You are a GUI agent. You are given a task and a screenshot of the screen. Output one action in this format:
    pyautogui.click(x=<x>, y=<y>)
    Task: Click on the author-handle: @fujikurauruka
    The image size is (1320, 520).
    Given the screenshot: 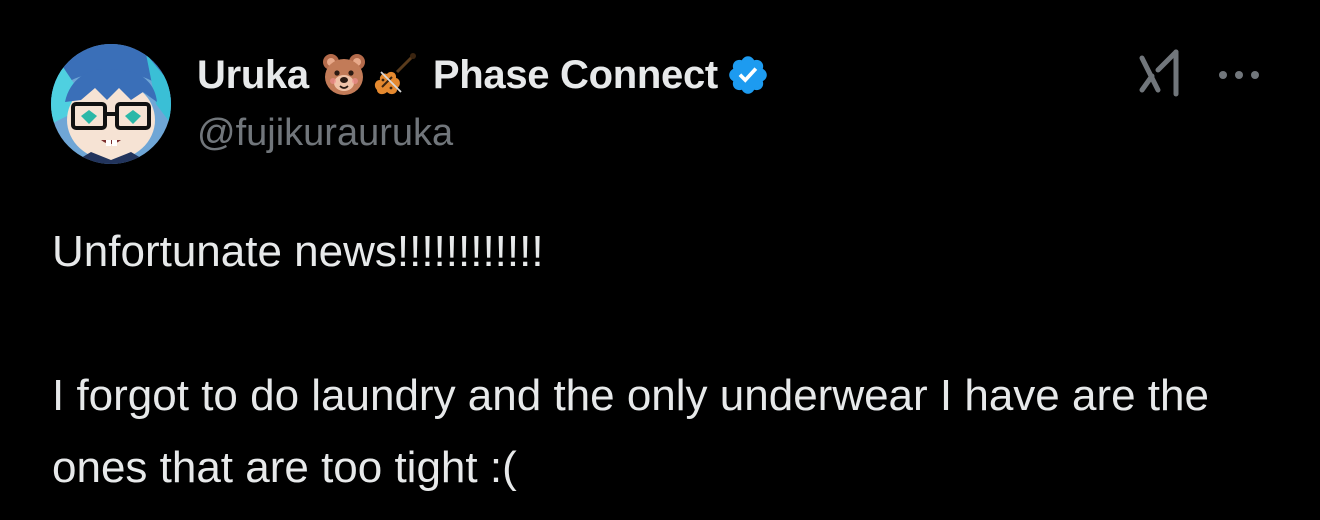 What is the action you would take?
    pyautogui.click(x=325, y=133)
    